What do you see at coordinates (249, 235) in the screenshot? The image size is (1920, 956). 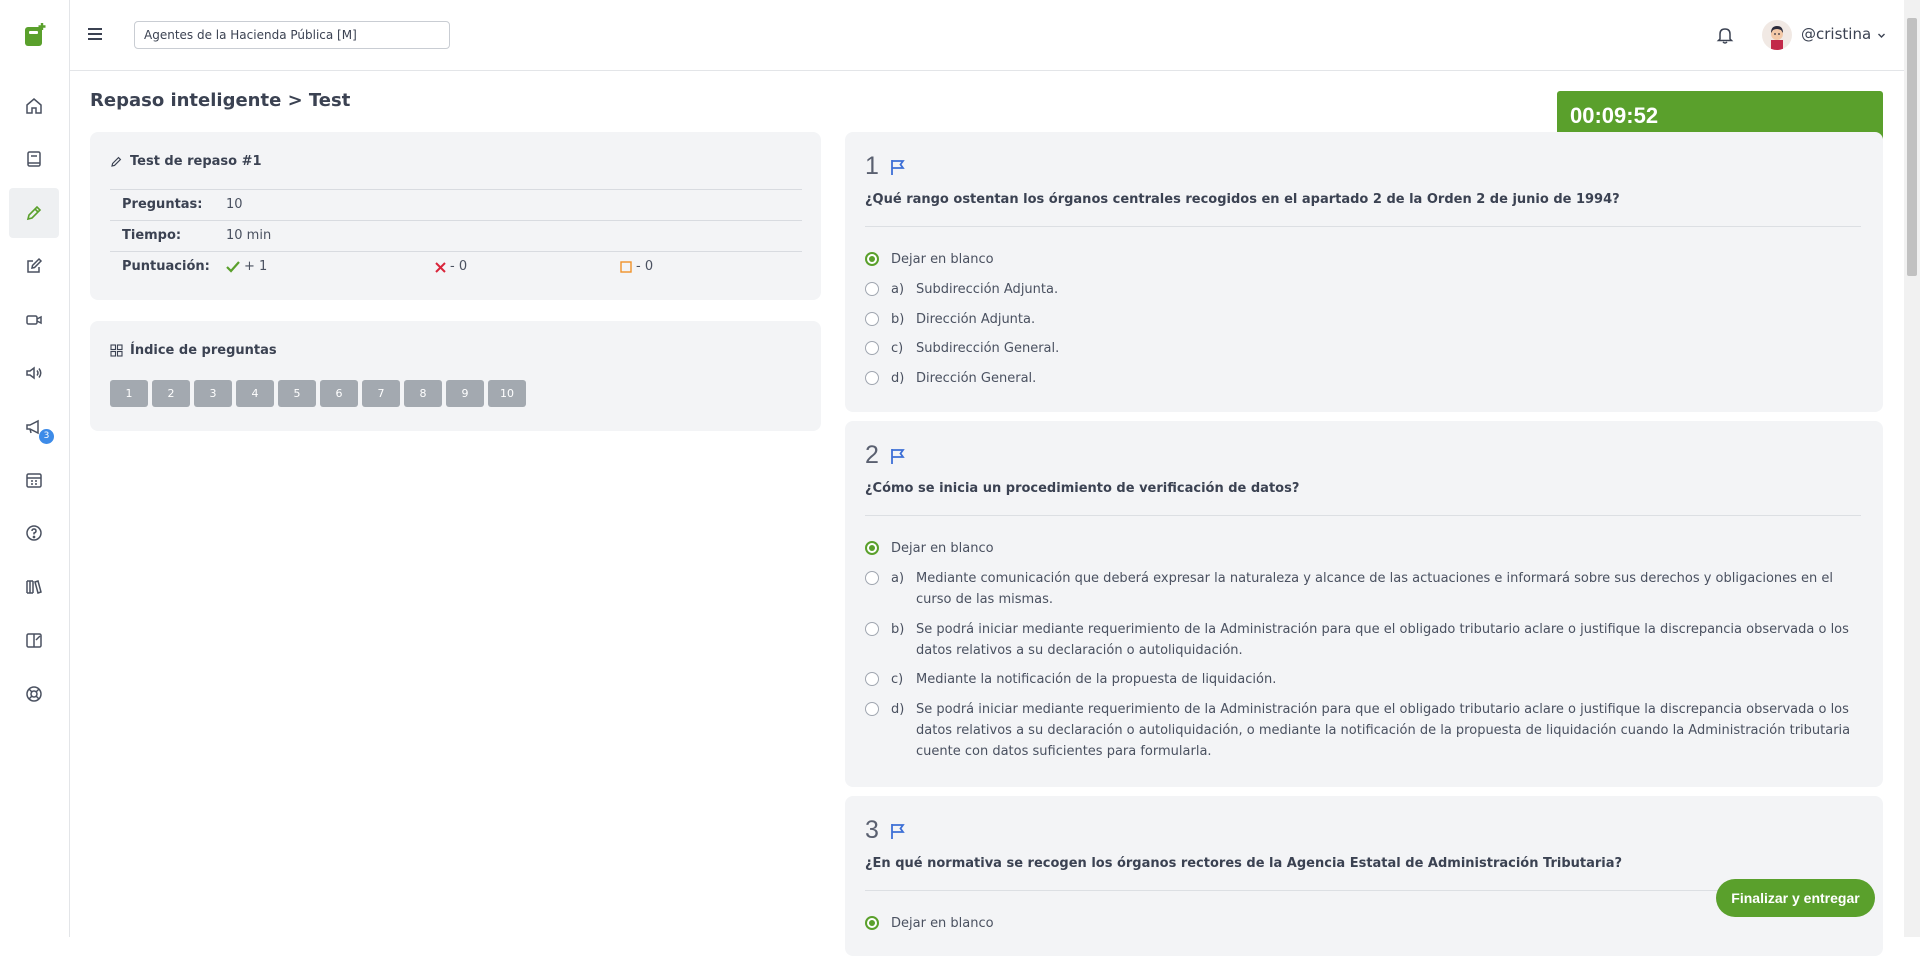 I see `time-value: 10 min` at bounding box center [249, 235].